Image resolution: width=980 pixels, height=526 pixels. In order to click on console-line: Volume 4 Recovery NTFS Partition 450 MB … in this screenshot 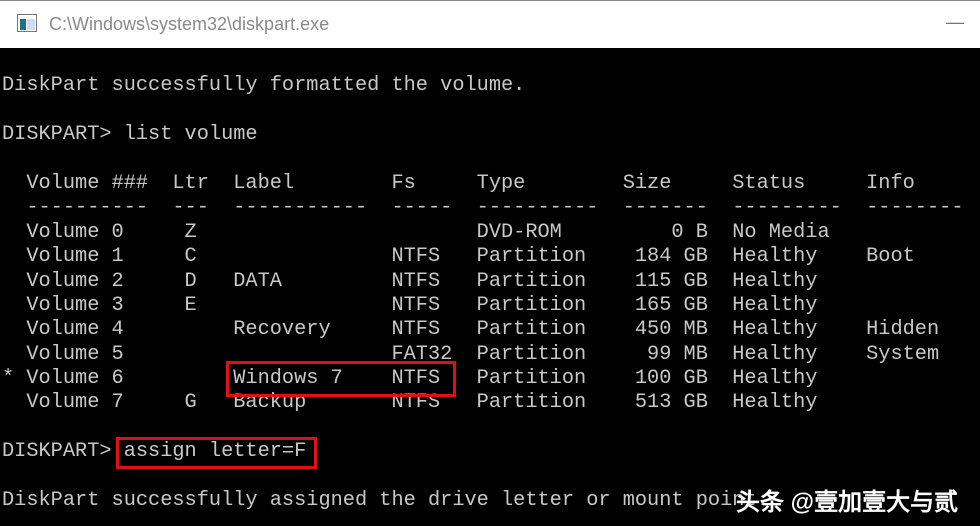, I will do `click(471, 330)`.